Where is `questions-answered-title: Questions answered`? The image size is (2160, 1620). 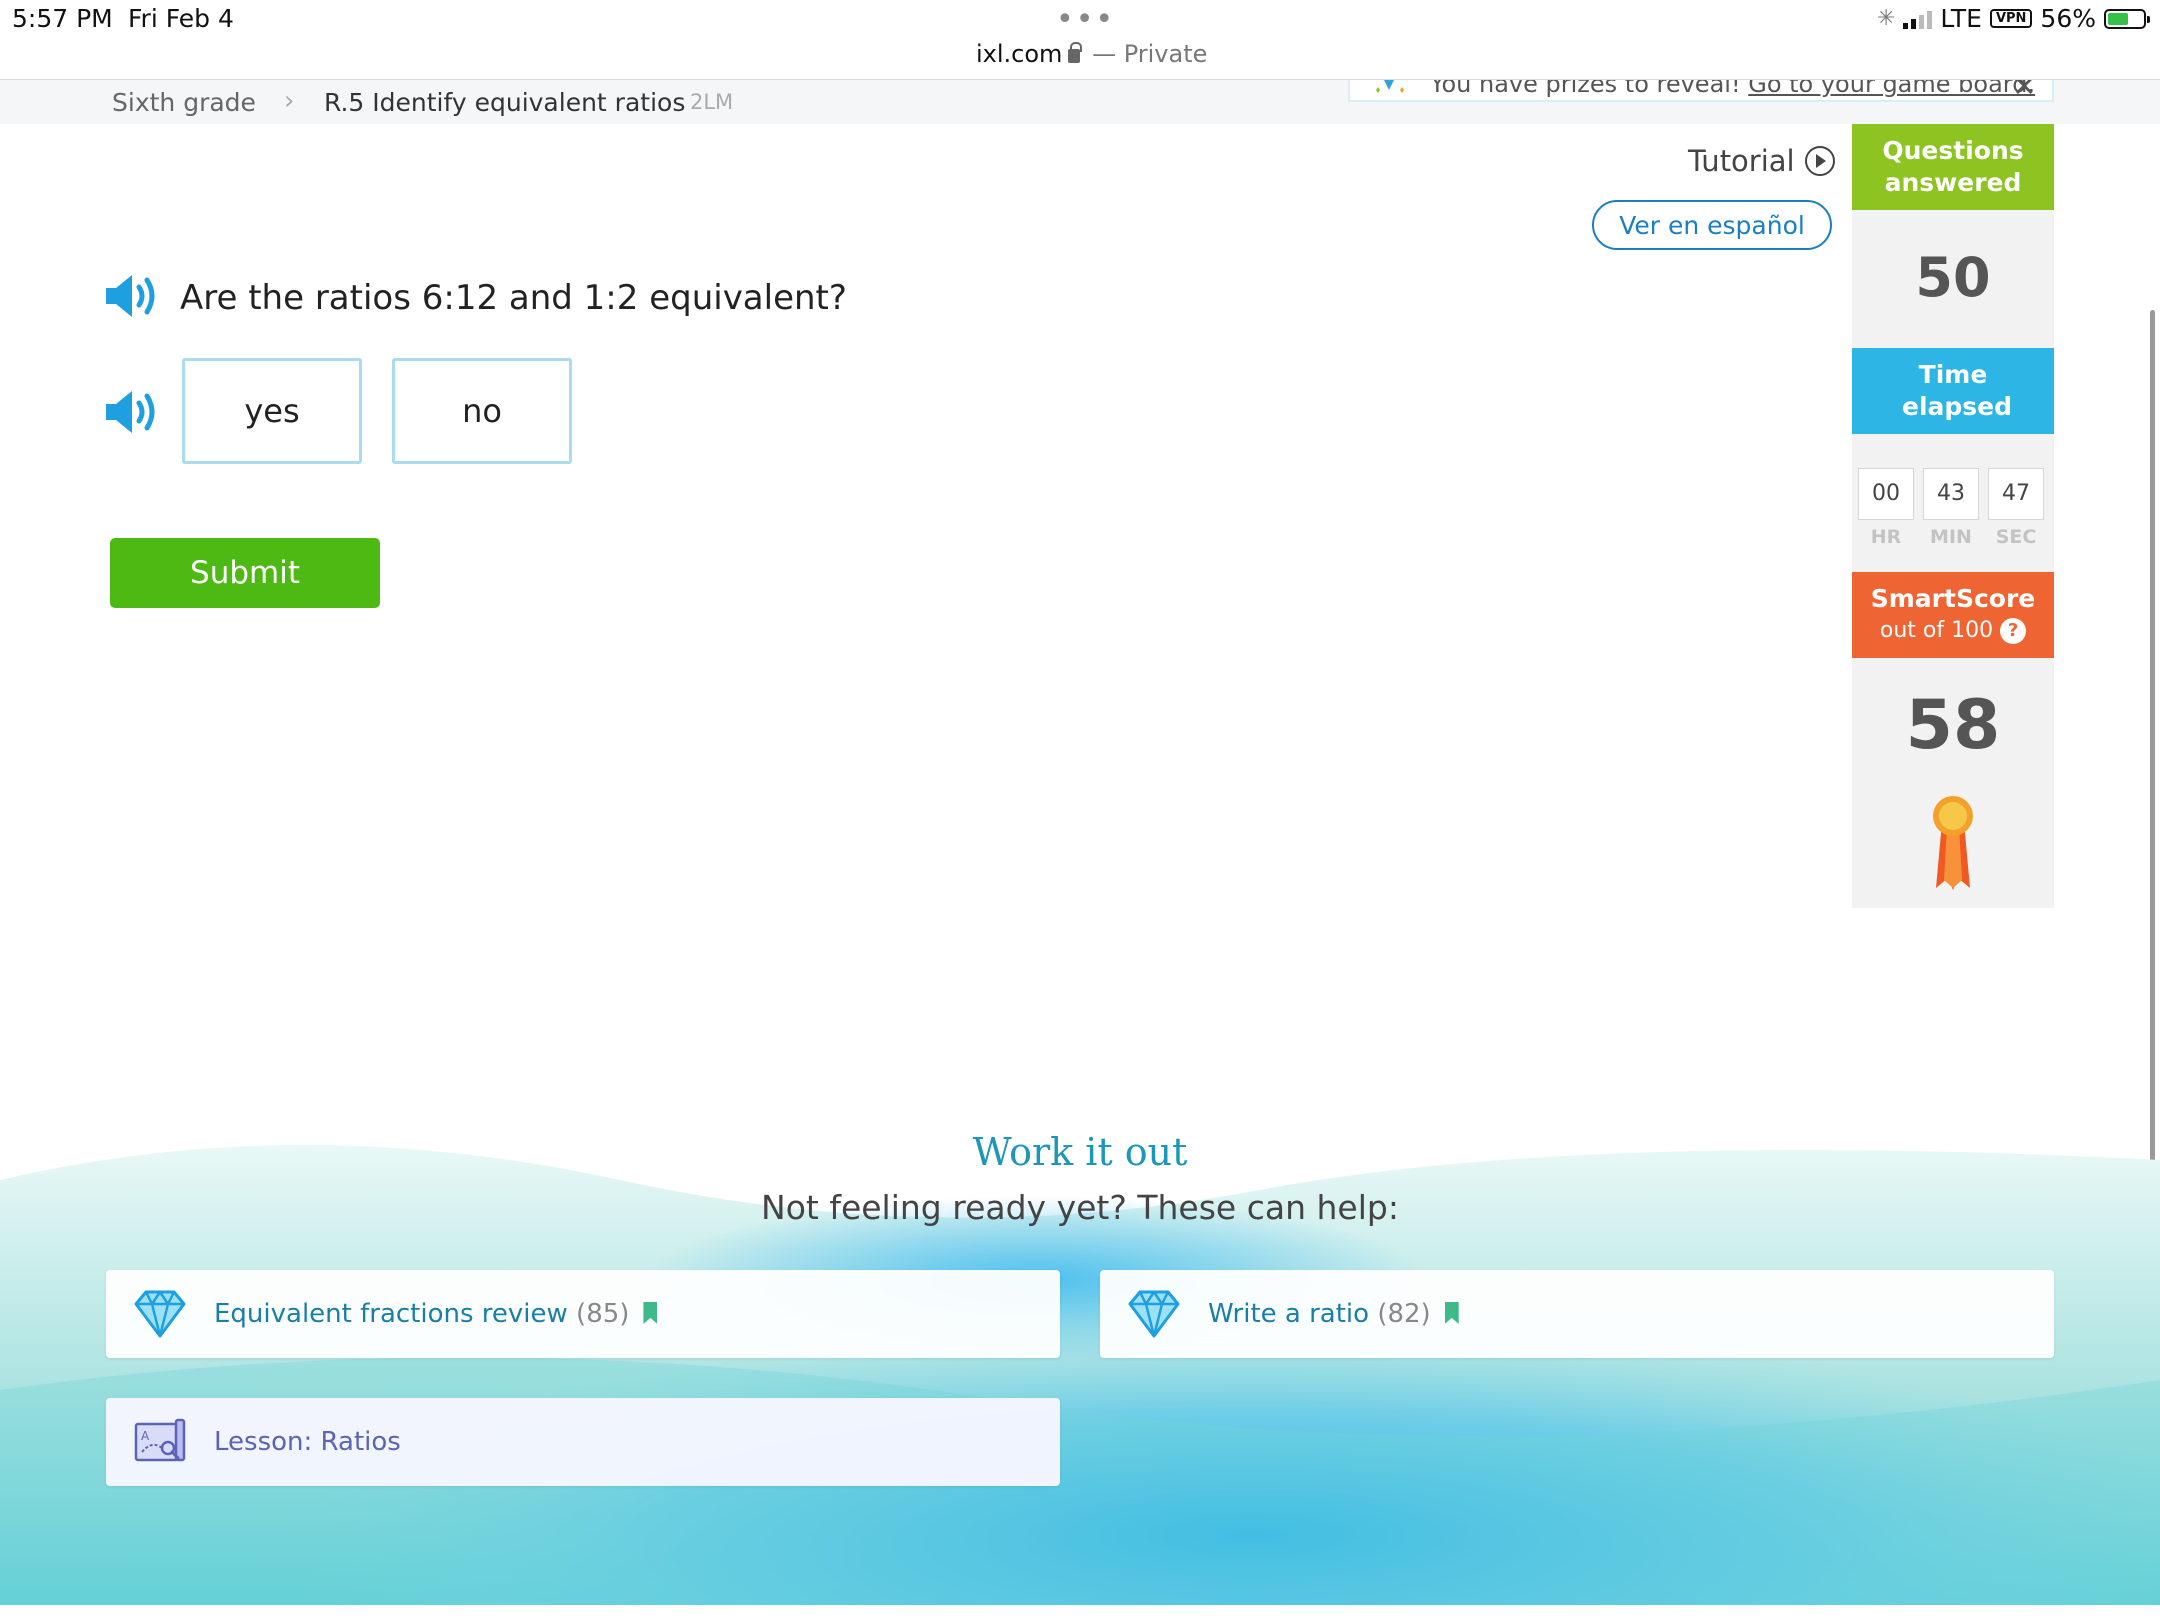 questions-answered-title: Questions answered is located at coordinates (1953, 166).